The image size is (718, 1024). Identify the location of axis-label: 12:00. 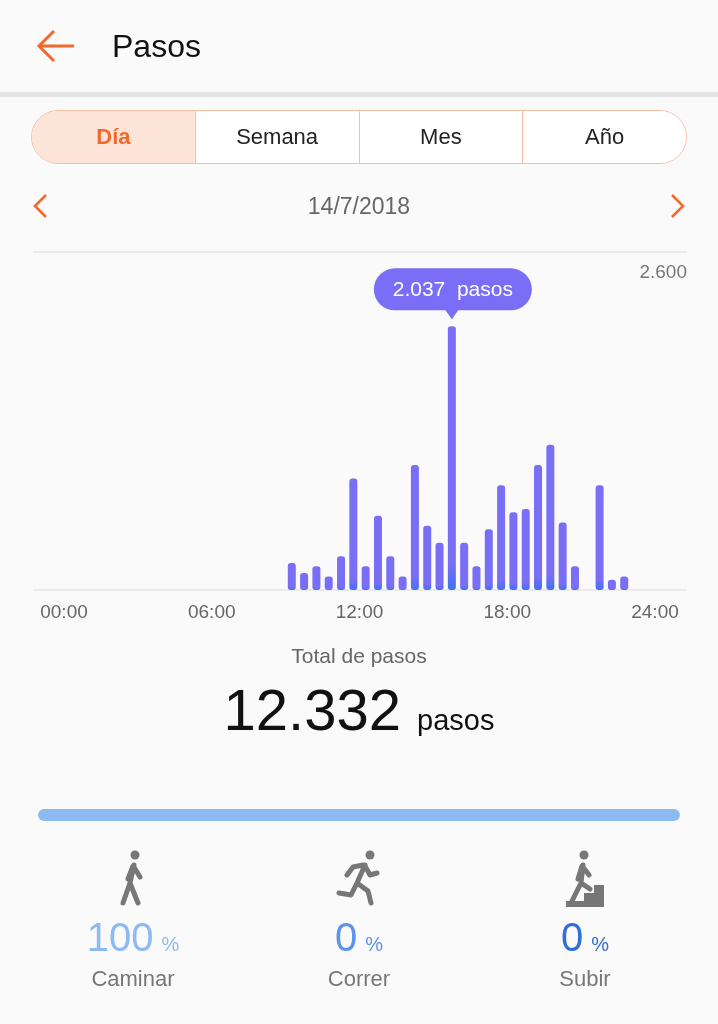
(359, 609).